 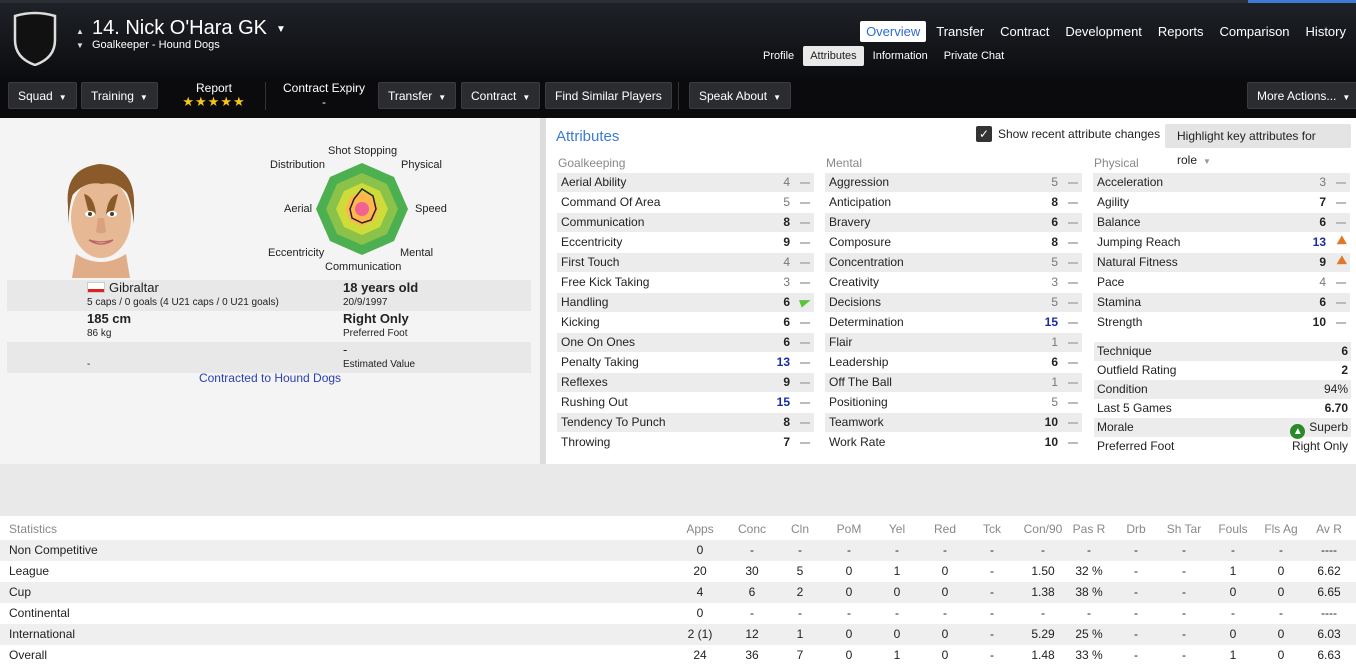 I want to click on mental-attr-row: Composure 8, so click(x=953, y=242).